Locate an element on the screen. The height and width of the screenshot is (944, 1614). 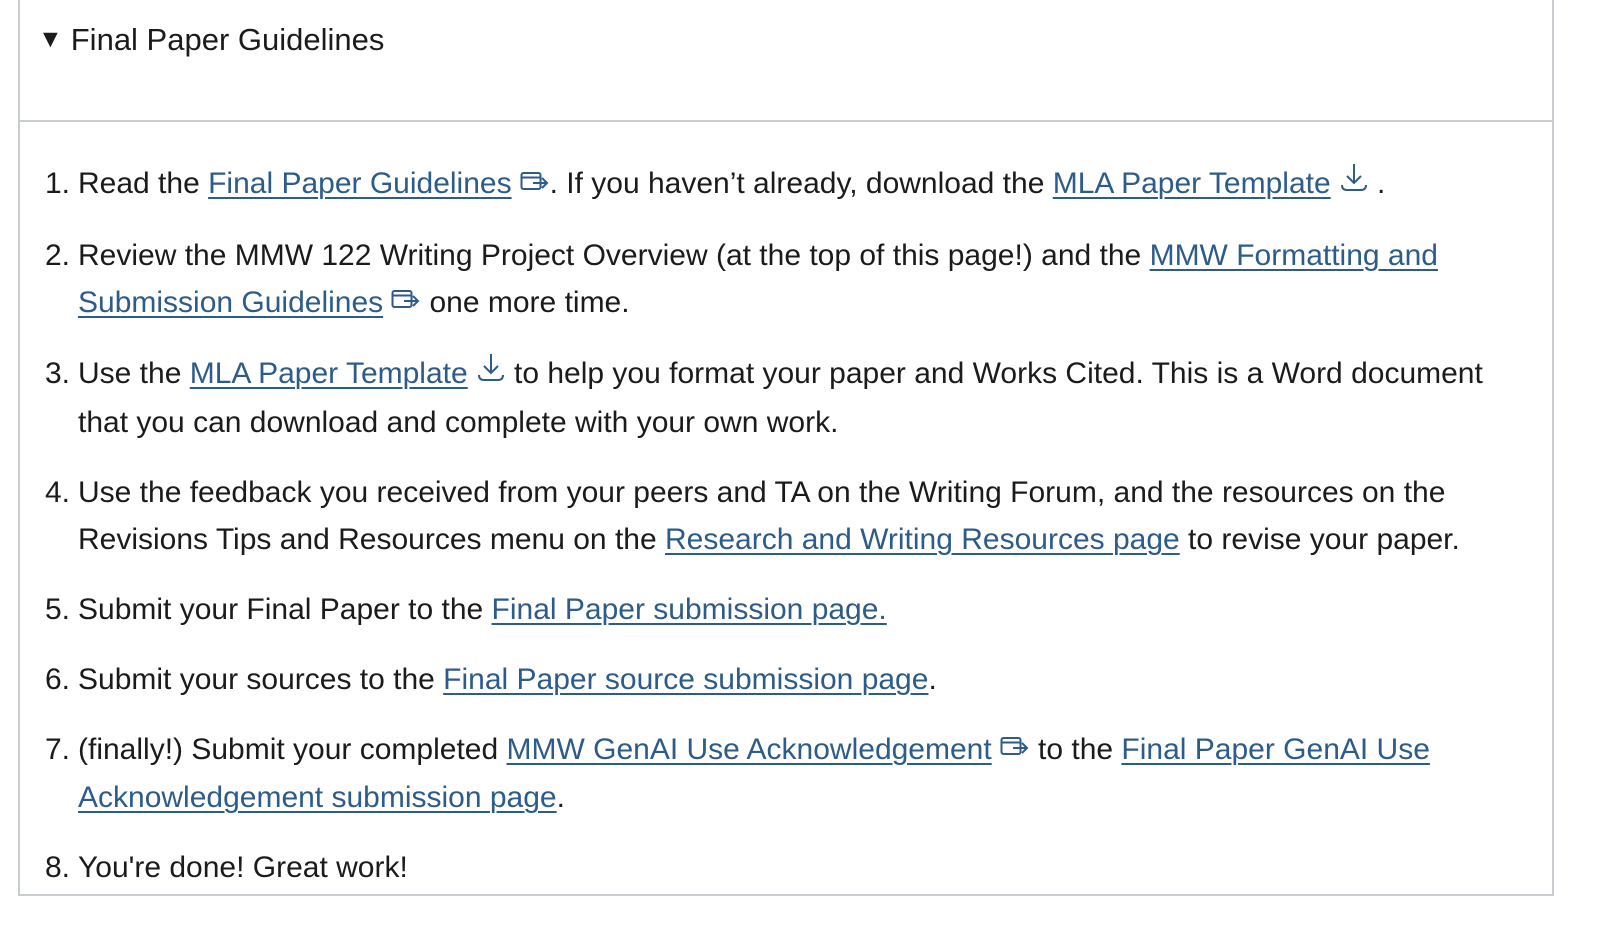
text-fragment: You're done! Great work! is located at coordinates (243, 868).